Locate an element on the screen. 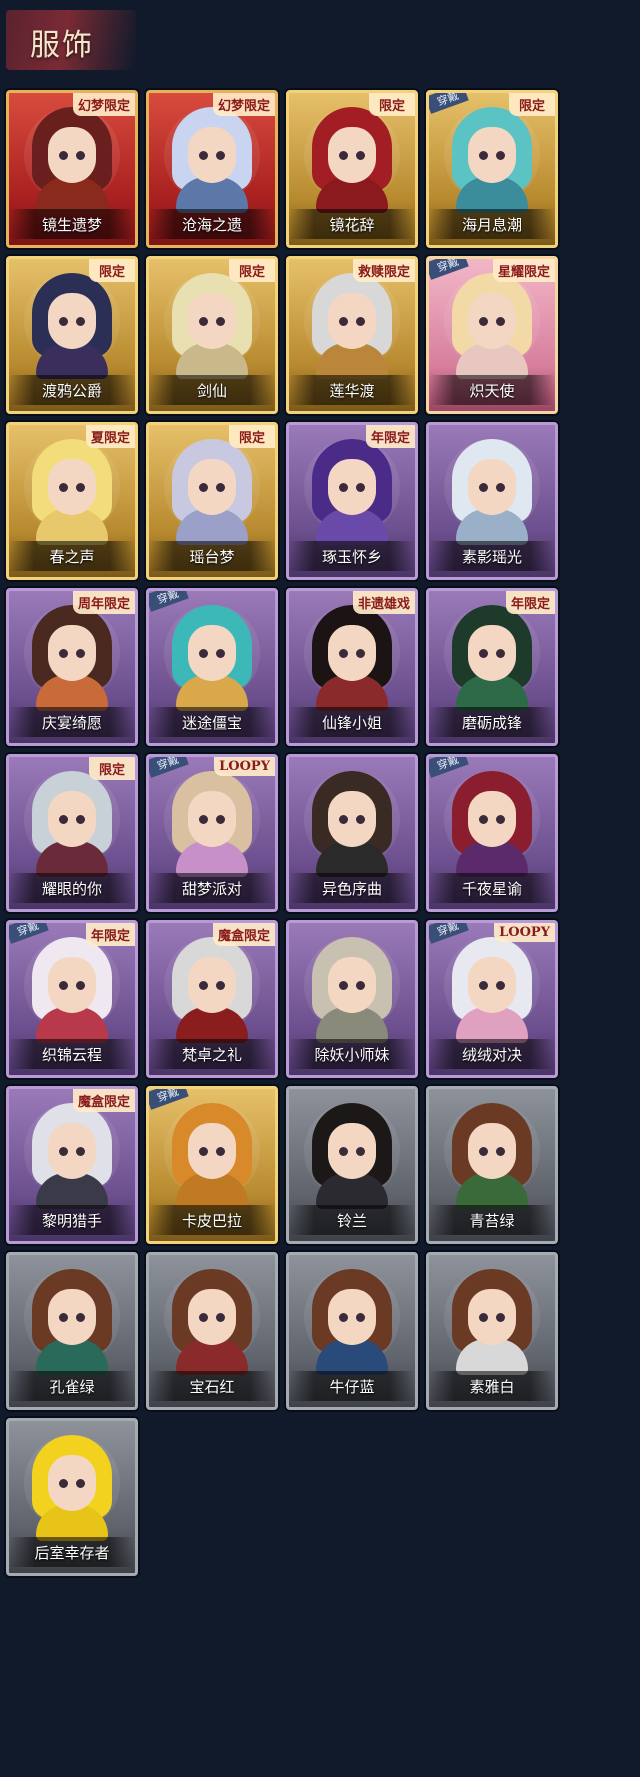 The width and height of the screenshot is (640, 1777). outfit-card: 异色序曲 is located at coordinates (352, 833).